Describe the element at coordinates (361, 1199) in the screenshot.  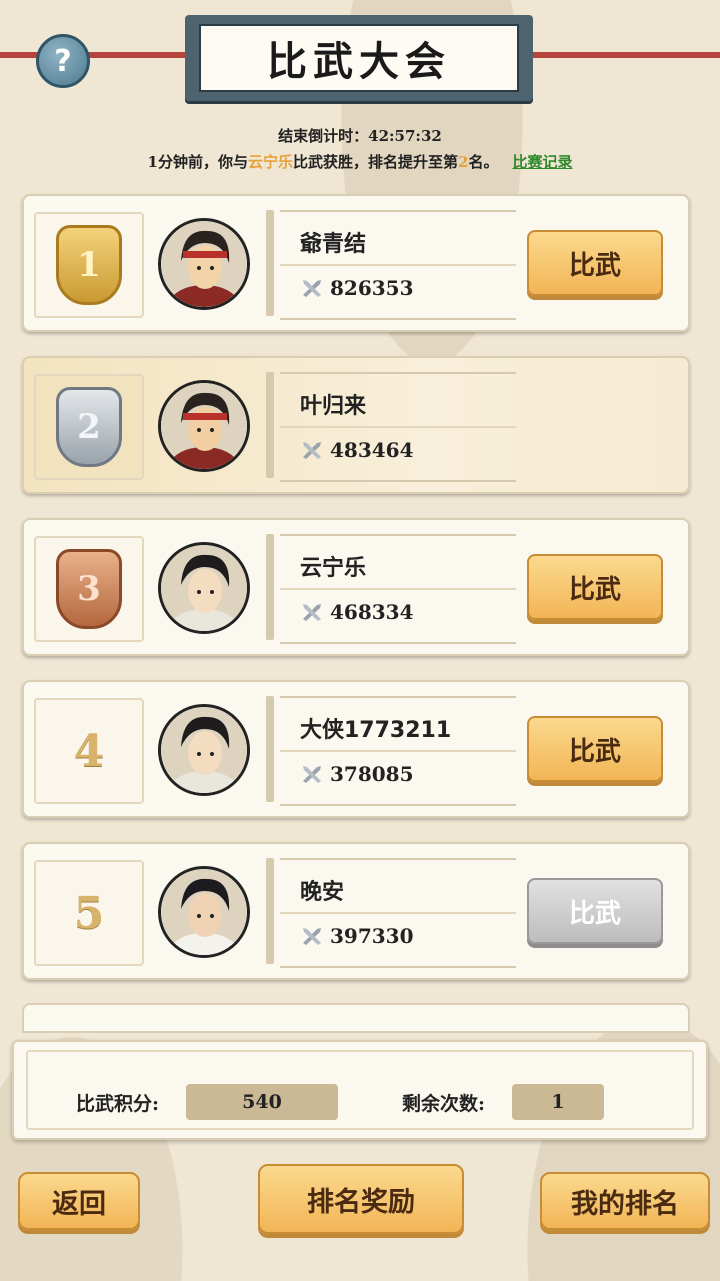
I see `ranking-rewards-button: 排名奖励` at that location.